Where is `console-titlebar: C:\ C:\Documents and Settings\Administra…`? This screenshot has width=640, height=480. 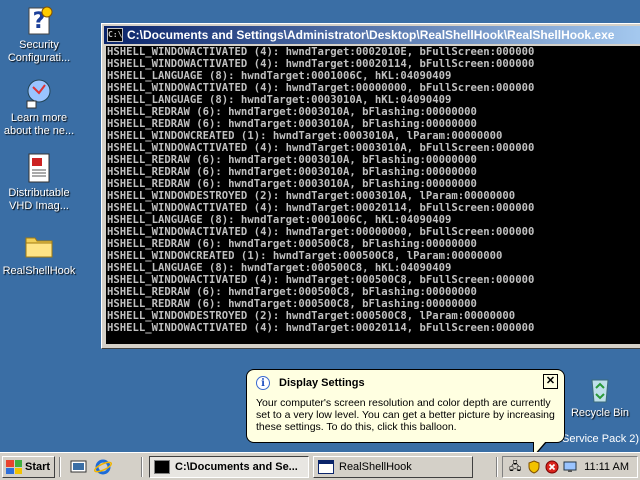
console-titlebar: C:\ C:\Documents and Settings\Administra… is located at coordinates (372, 35).